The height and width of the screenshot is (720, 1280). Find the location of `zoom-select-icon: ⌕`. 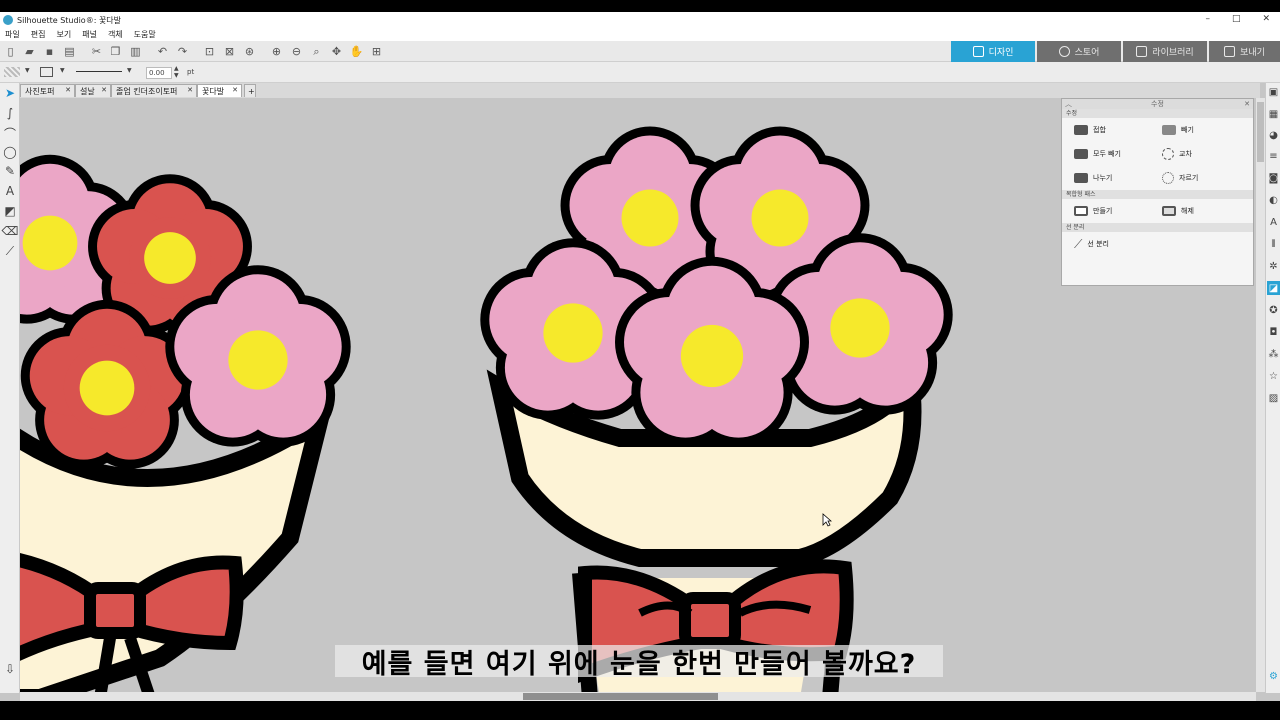

zoom-select-icon: ⌕ is located at coordinates (316, 51).